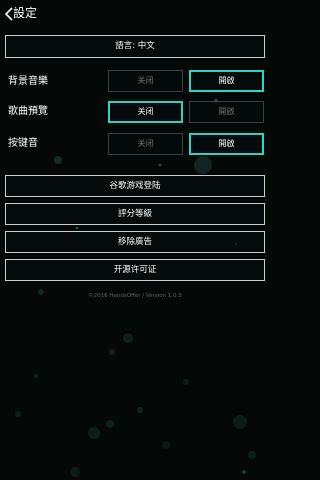 The image size is (320, 480). Describe the element at coordinates (226, 112) in the screenshot. I see `song-preview-on-button: 開啟` at that location.